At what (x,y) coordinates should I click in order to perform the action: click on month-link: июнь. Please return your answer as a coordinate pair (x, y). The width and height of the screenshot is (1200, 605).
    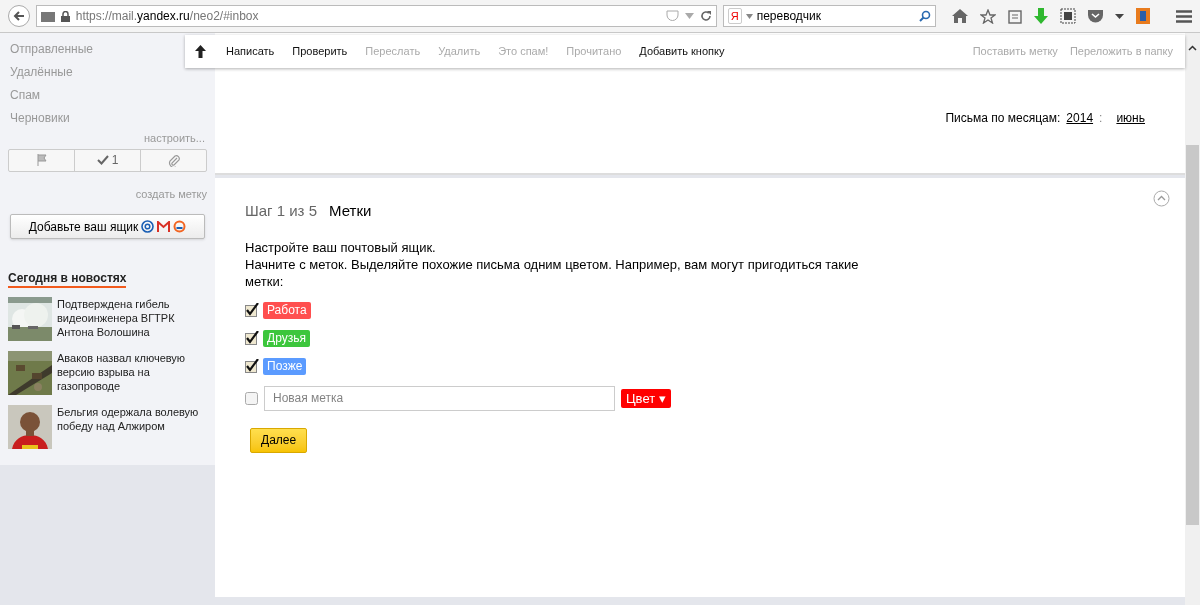
    Looking at the image, I should click on (1130, 118).